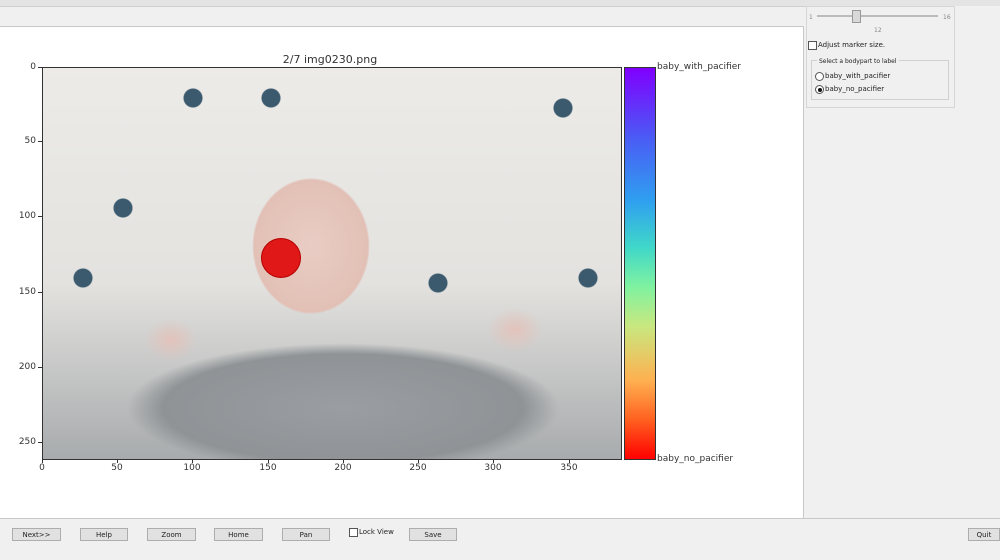  I want to click on zoom-button: Zoom, so click(171, 534).